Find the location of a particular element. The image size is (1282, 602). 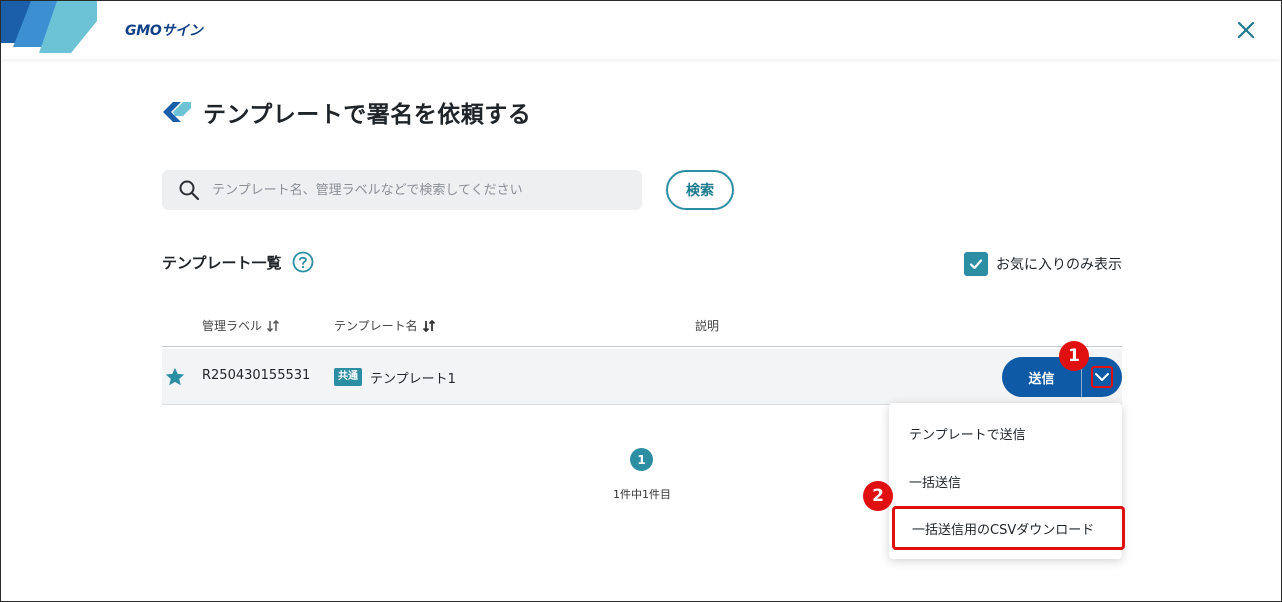

pagination-page-1: 1 is located at coordinates (641, 459).